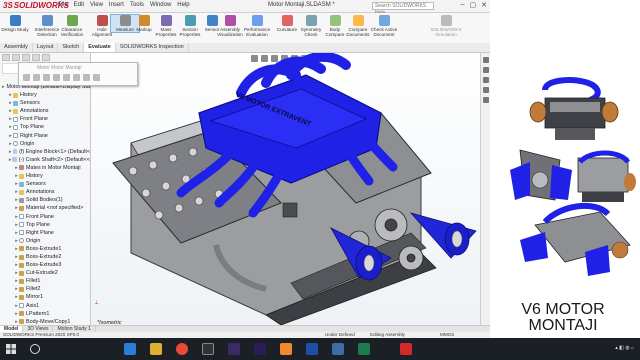  Describe the element at coordinates (45, 314) in the screenshot. I see `tree-item: ▸ LPattern1` at that location.